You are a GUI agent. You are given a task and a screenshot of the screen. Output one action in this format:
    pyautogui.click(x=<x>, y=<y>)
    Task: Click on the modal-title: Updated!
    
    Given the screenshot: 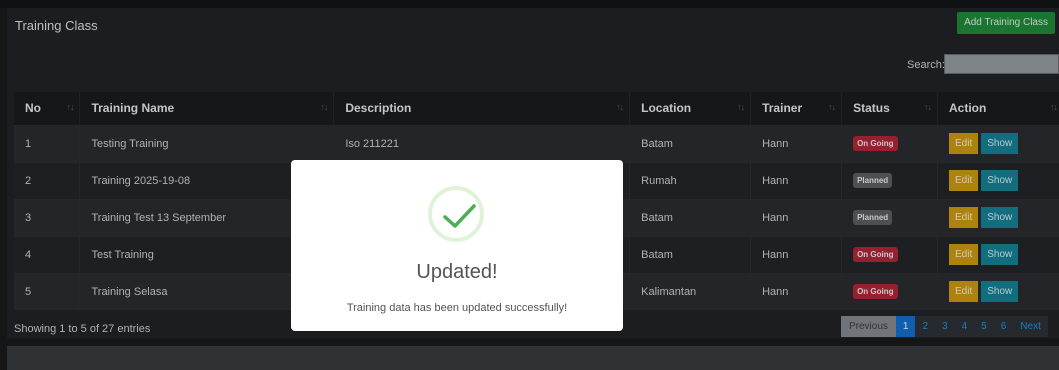 What is the action you would take?
    pyautogui.click(x=457, y=272)
    